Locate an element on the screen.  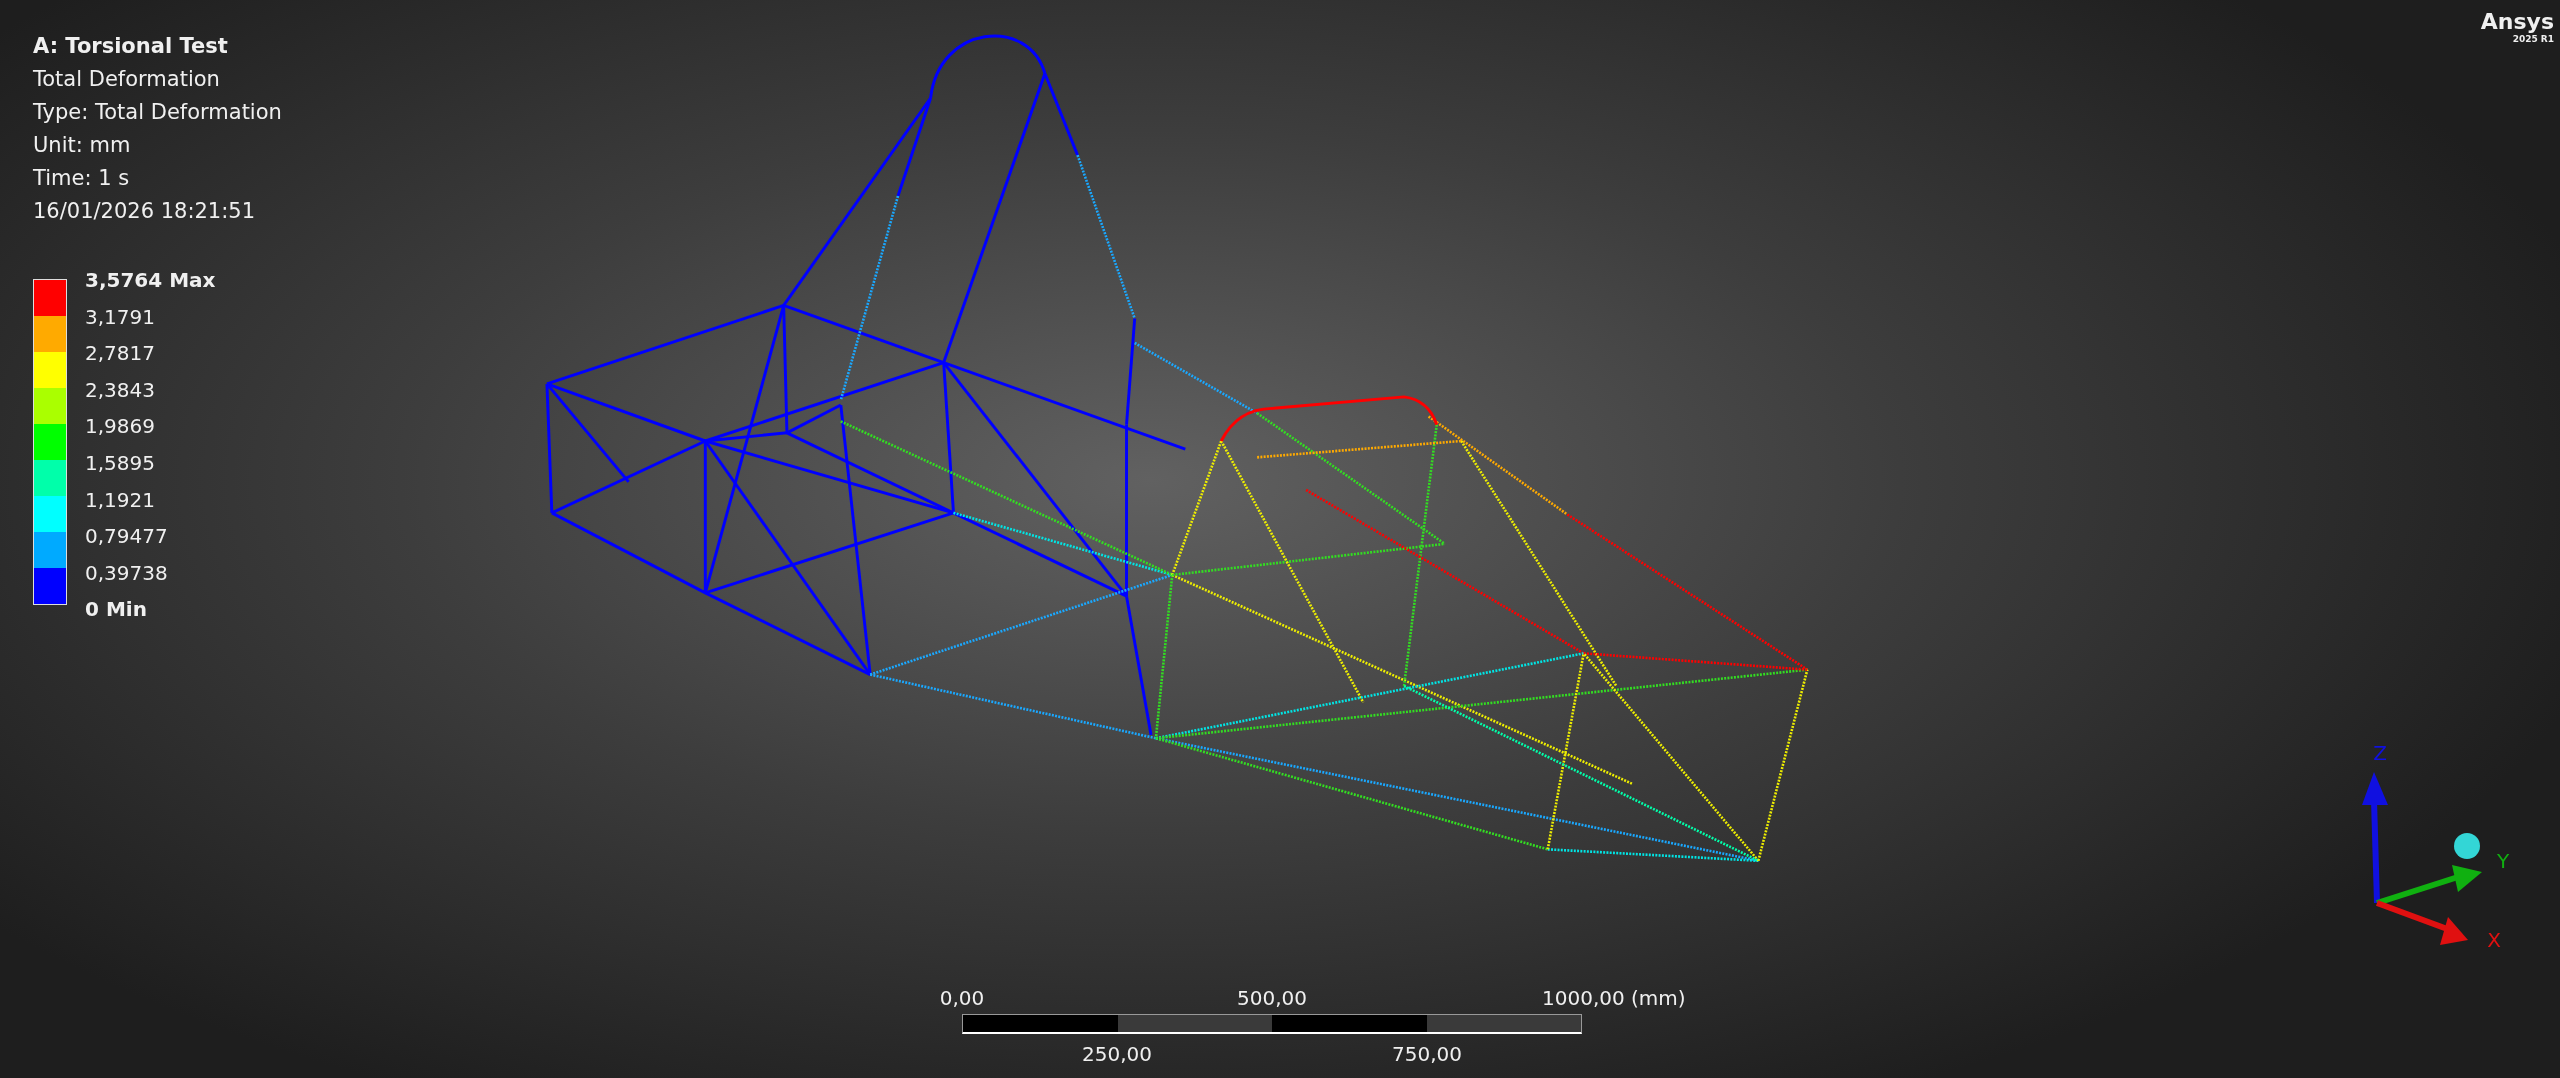
scale-label: 0,00 is located at coordinates (962, 998).